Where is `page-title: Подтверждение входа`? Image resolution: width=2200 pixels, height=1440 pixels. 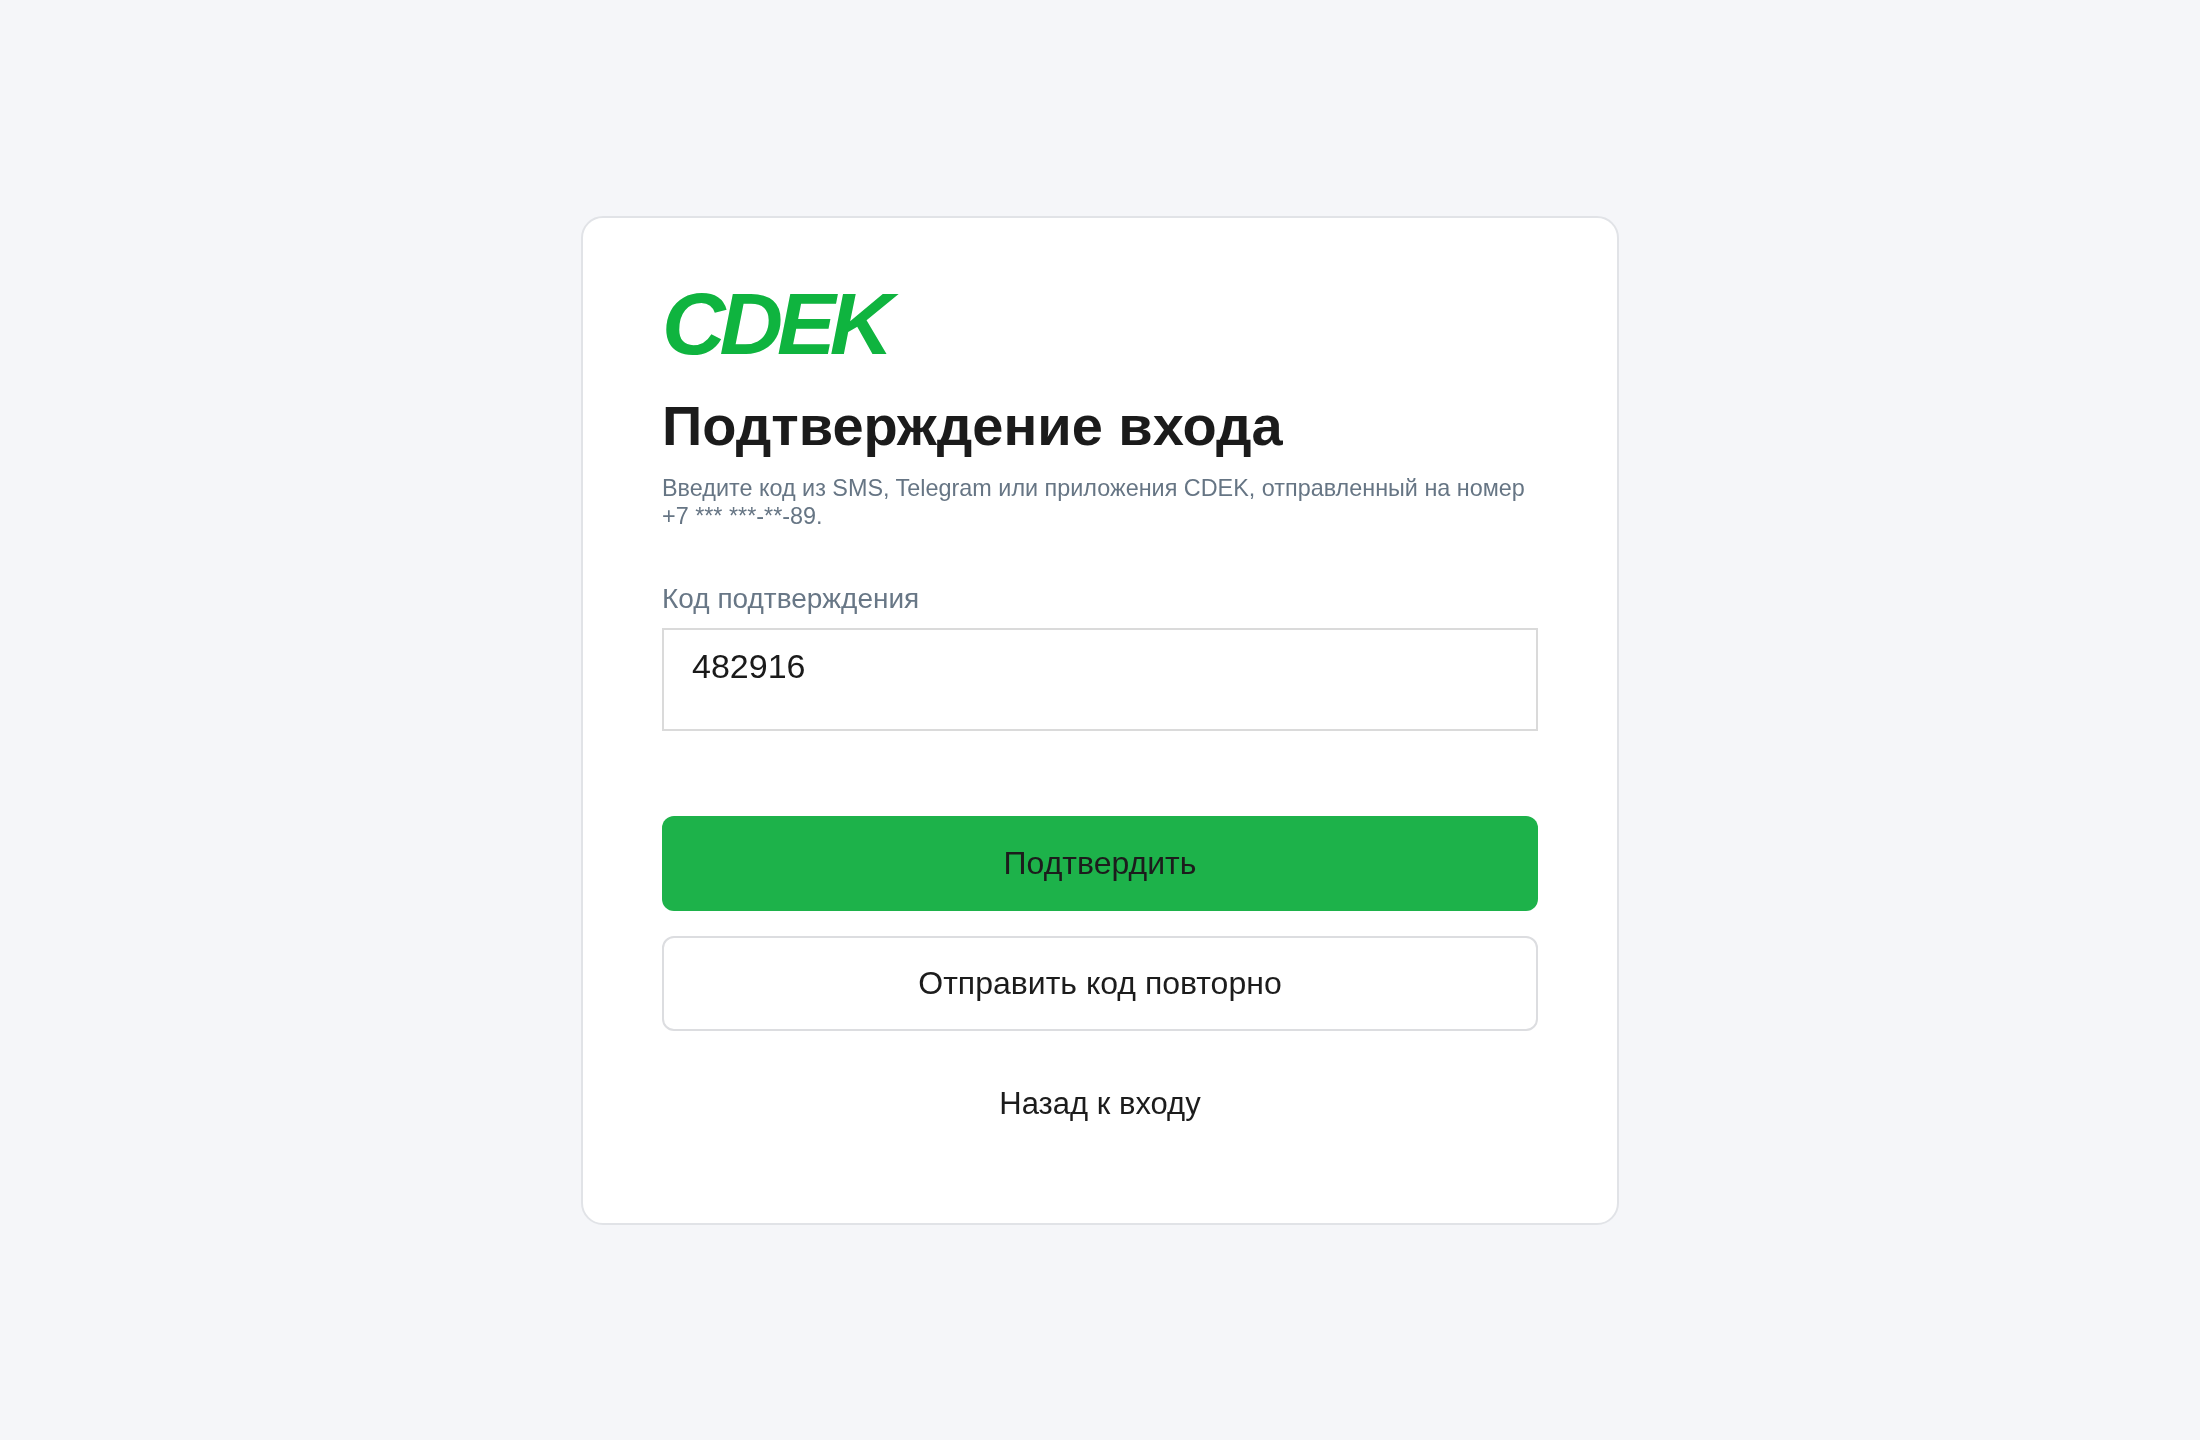 page-title: Подтверждение входа is located at coordinates (973, 425).